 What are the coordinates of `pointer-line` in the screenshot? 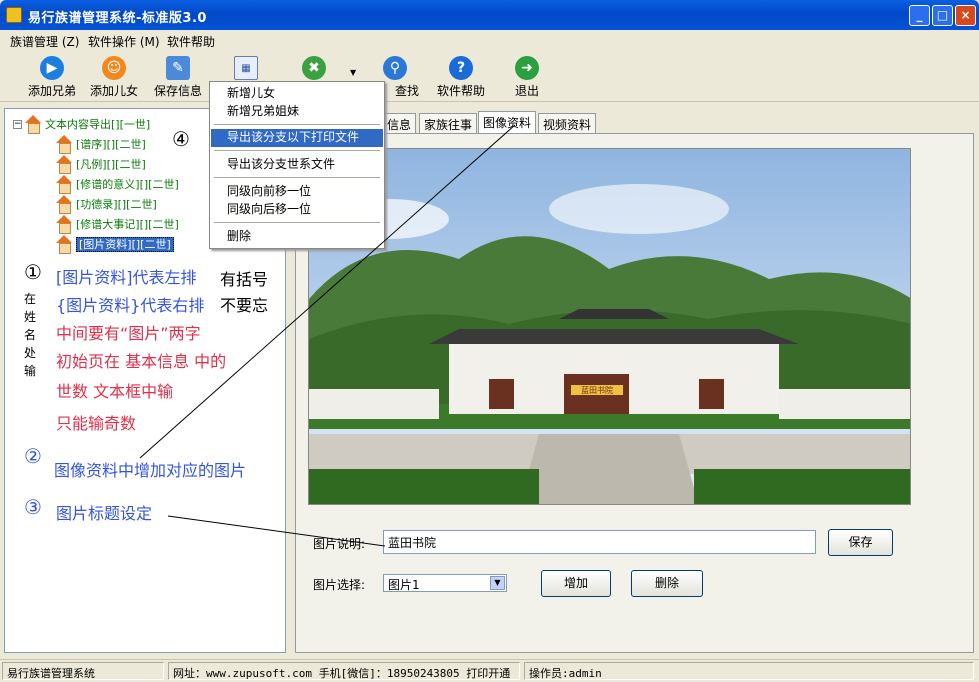 It's located at (276, 531).